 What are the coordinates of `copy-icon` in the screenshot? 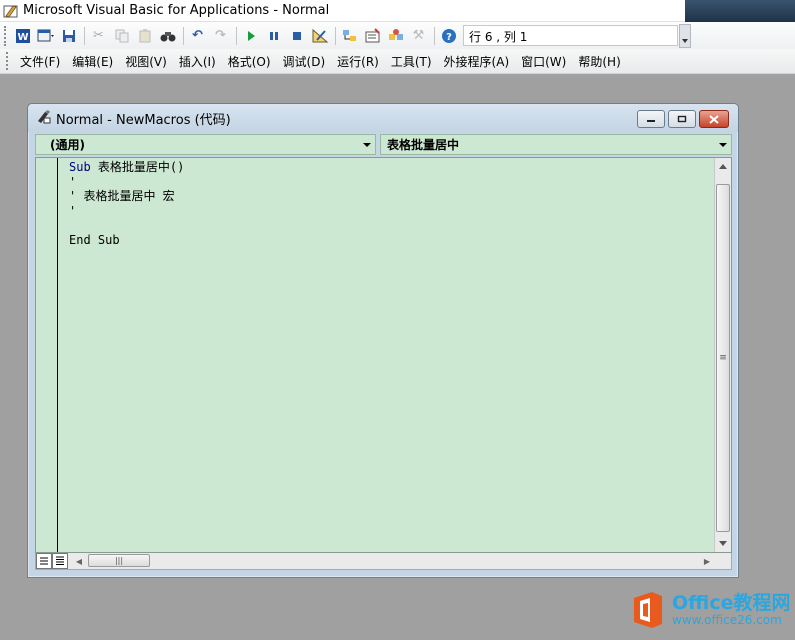 It's located at (121, 35).